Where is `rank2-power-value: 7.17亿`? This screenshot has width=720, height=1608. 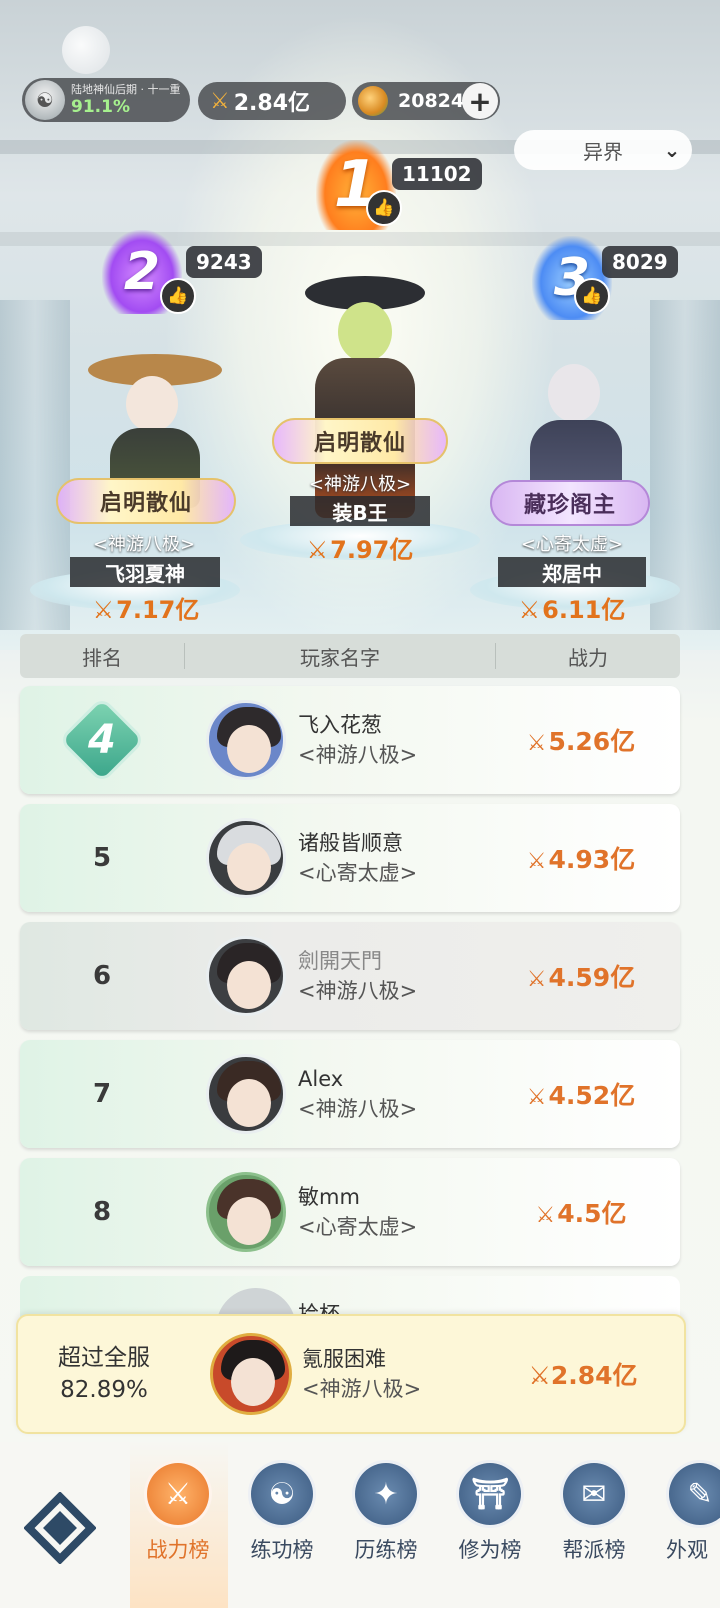
rank2-power-value: 7.17亿 is located at coordinates (158, 610).